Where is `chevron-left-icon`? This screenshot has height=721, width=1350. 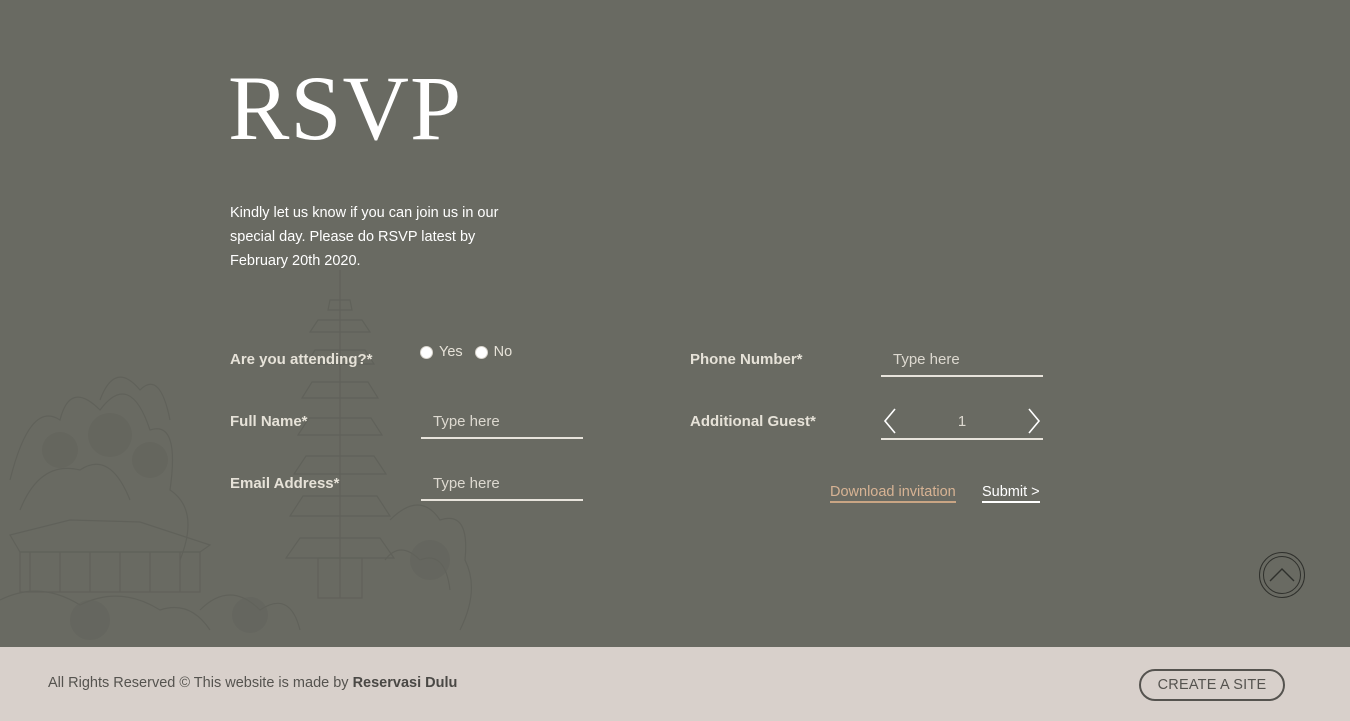 chevron-left-icon is located at coordinates (890, 421).